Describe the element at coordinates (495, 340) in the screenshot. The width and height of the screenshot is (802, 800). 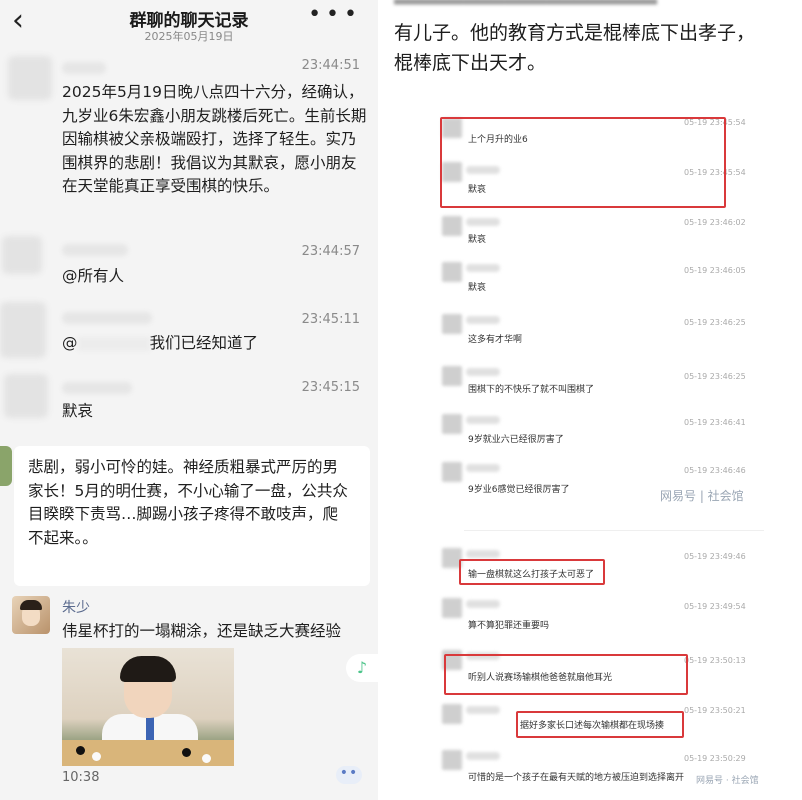
I see `comment-text: 这多有才华啊` at that location.